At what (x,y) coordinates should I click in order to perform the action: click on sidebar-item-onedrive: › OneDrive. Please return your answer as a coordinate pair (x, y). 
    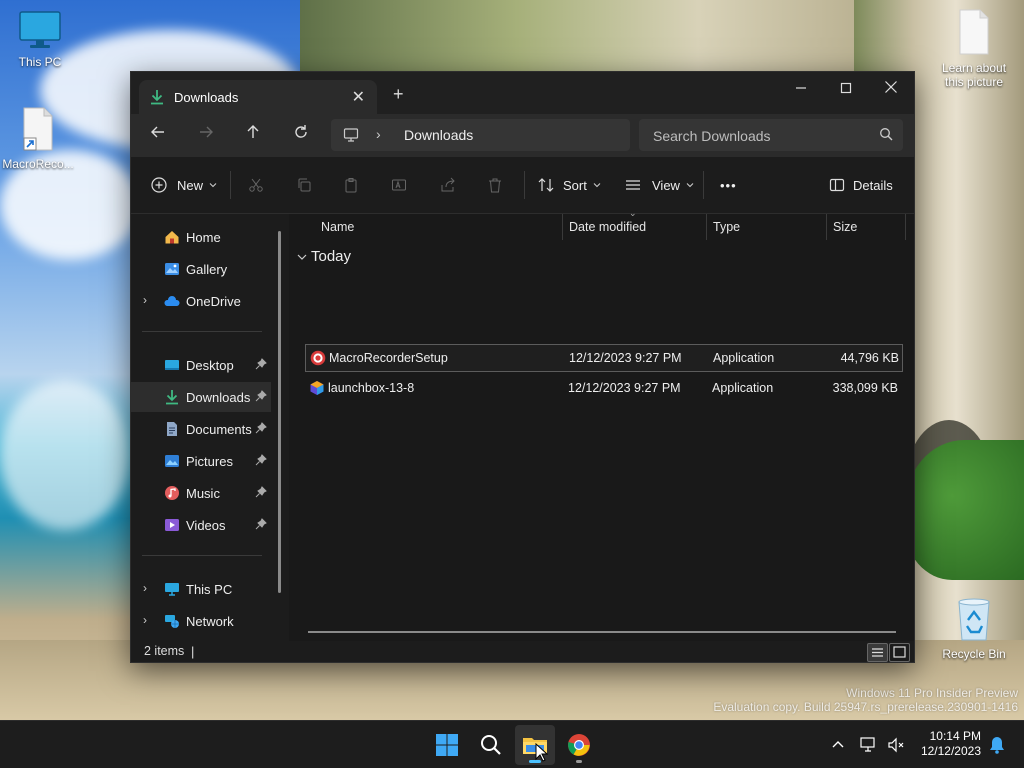
    Looking at the image, I should click on (201, 301).